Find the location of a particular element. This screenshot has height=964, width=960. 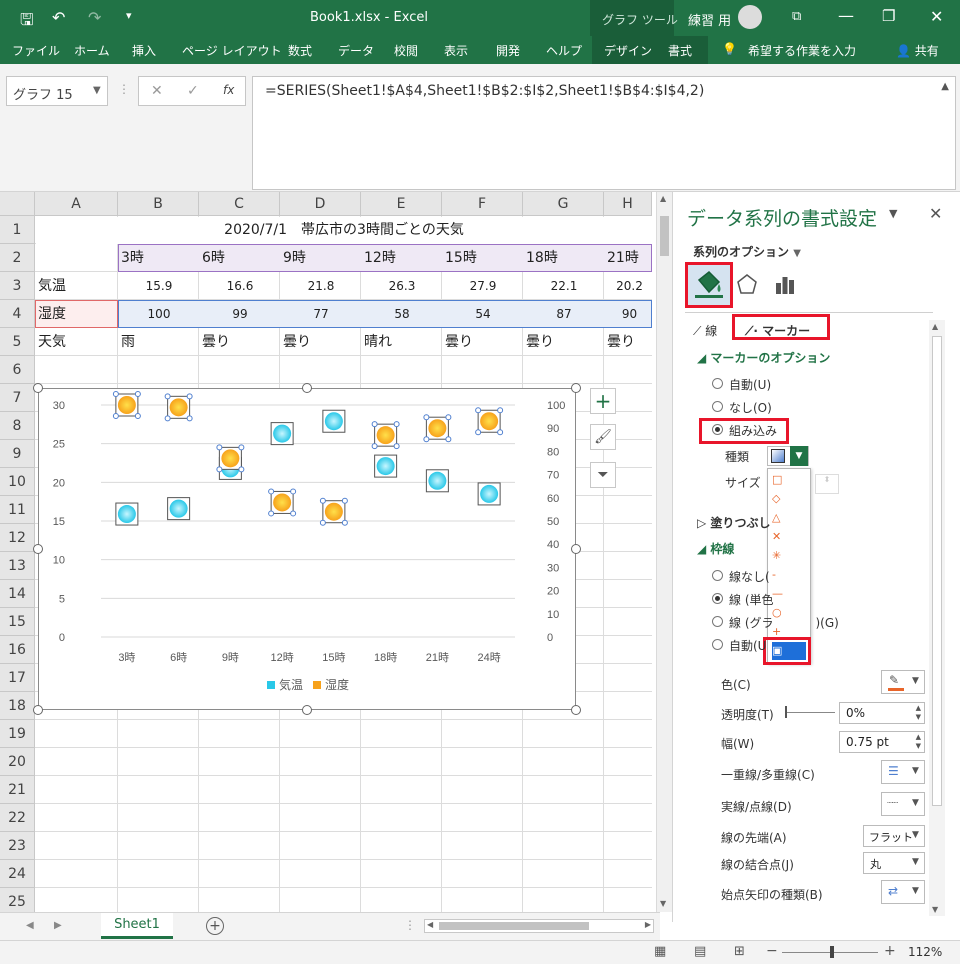

marker-shape-option: ✳ is located at coordinates (789, 556).